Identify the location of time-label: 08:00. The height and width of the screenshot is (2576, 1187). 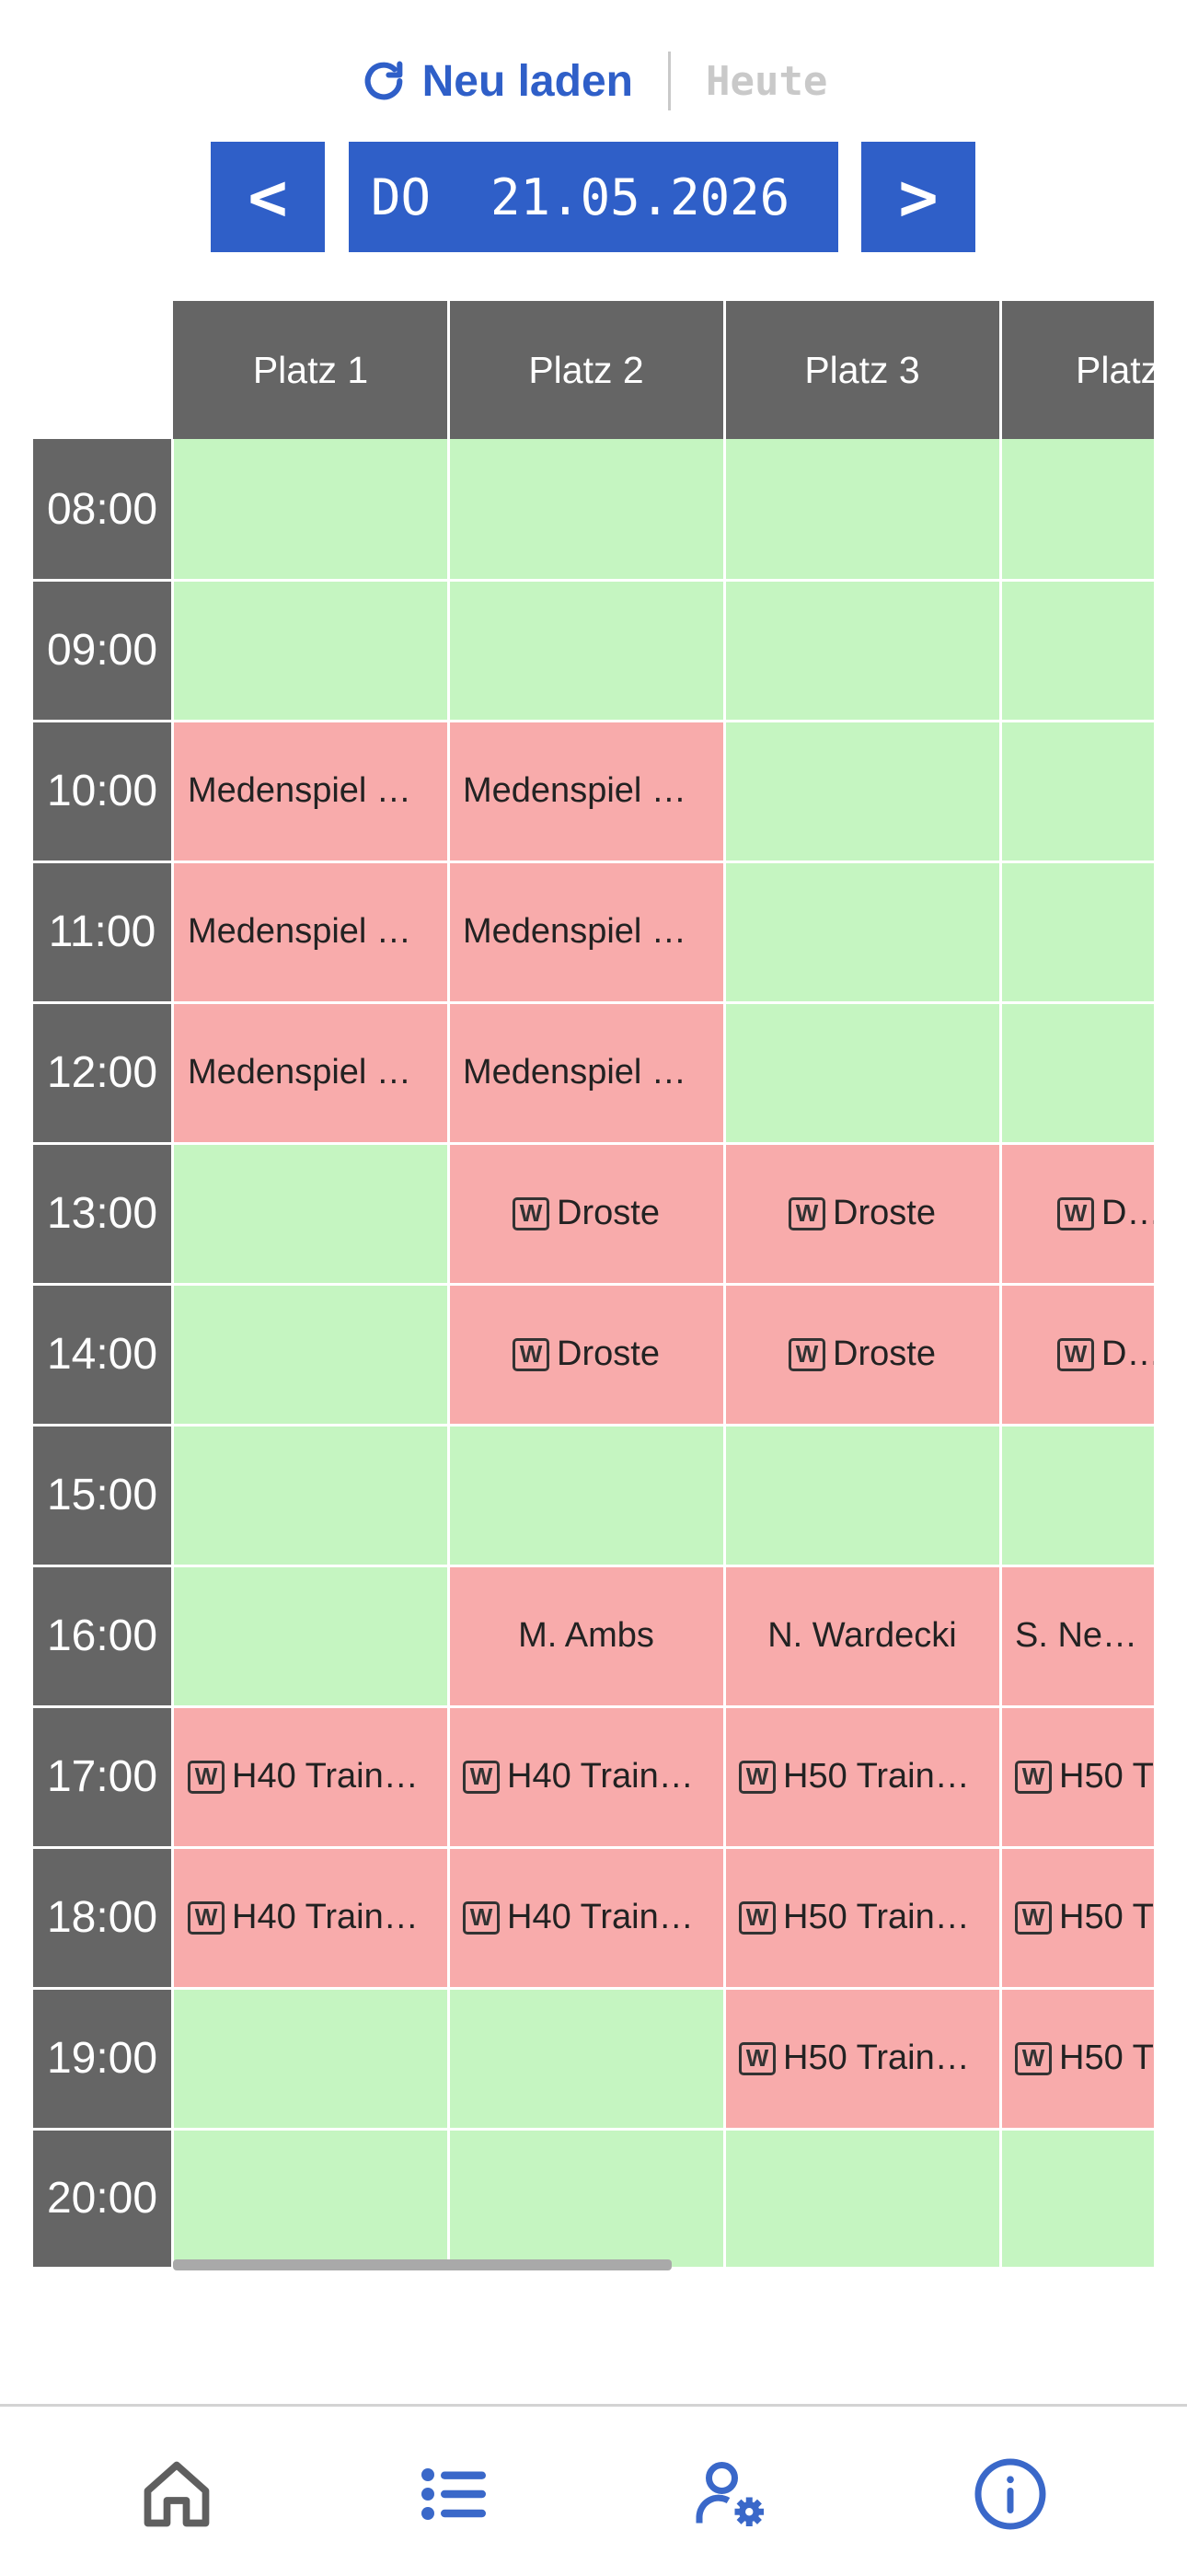
(102, 509).